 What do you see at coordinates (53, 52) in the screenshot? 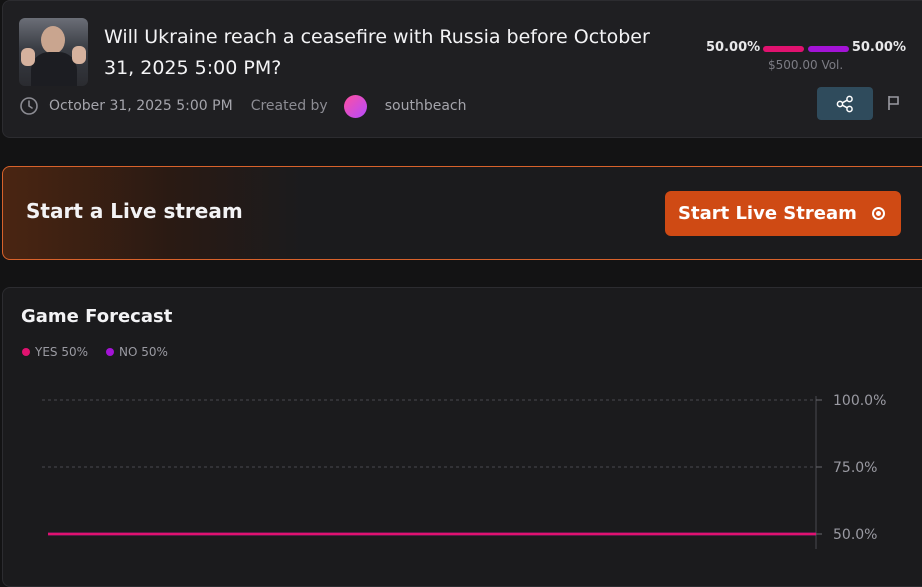
I see `market-thumbnail-image` at bounding box center [53, 52].